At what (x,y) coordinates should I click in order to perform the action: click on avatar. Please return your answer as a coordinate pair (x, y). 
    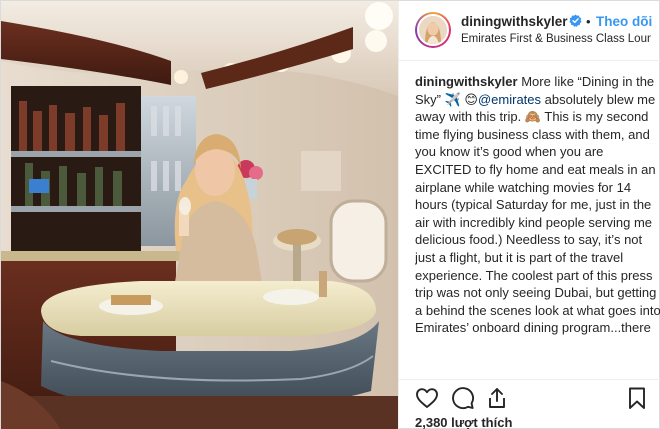
    Looking at the image, I should click on (433, 30).